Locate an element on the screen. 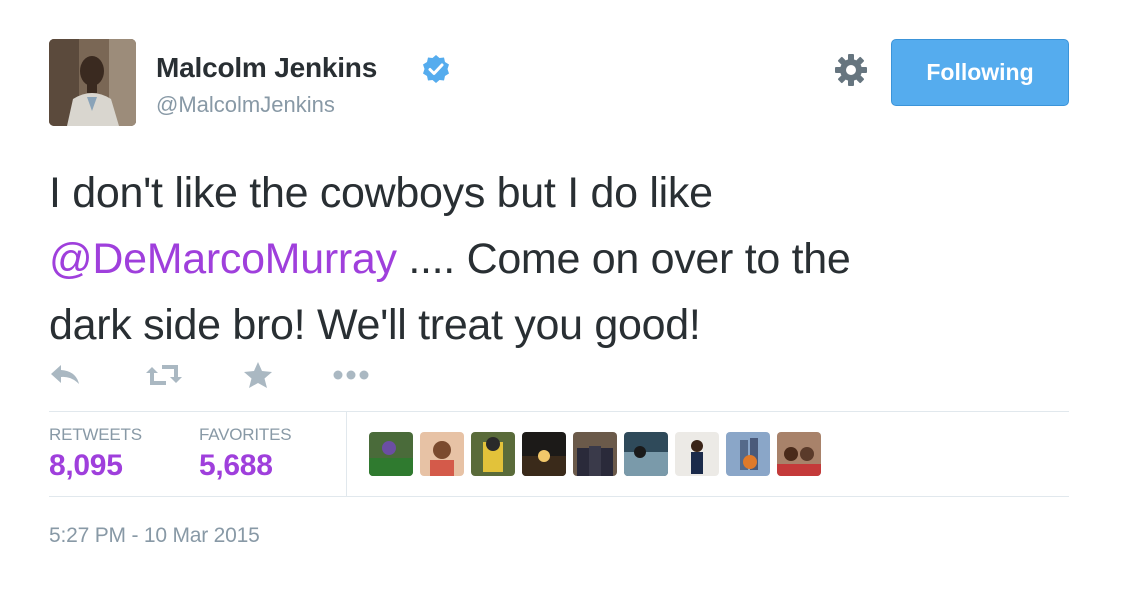 The image size is (1126, 600). favorites-stat: FAVORITES 5,688 is located at coordinates (245, 454).